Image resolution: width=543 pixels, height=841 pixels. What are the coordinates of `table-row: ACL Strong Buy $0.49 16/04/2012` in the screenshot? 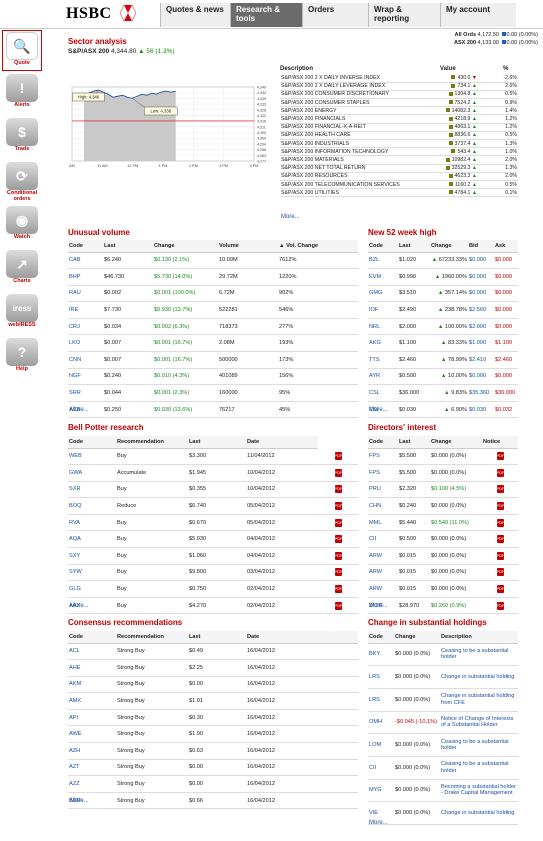 It's located at (213, 652).